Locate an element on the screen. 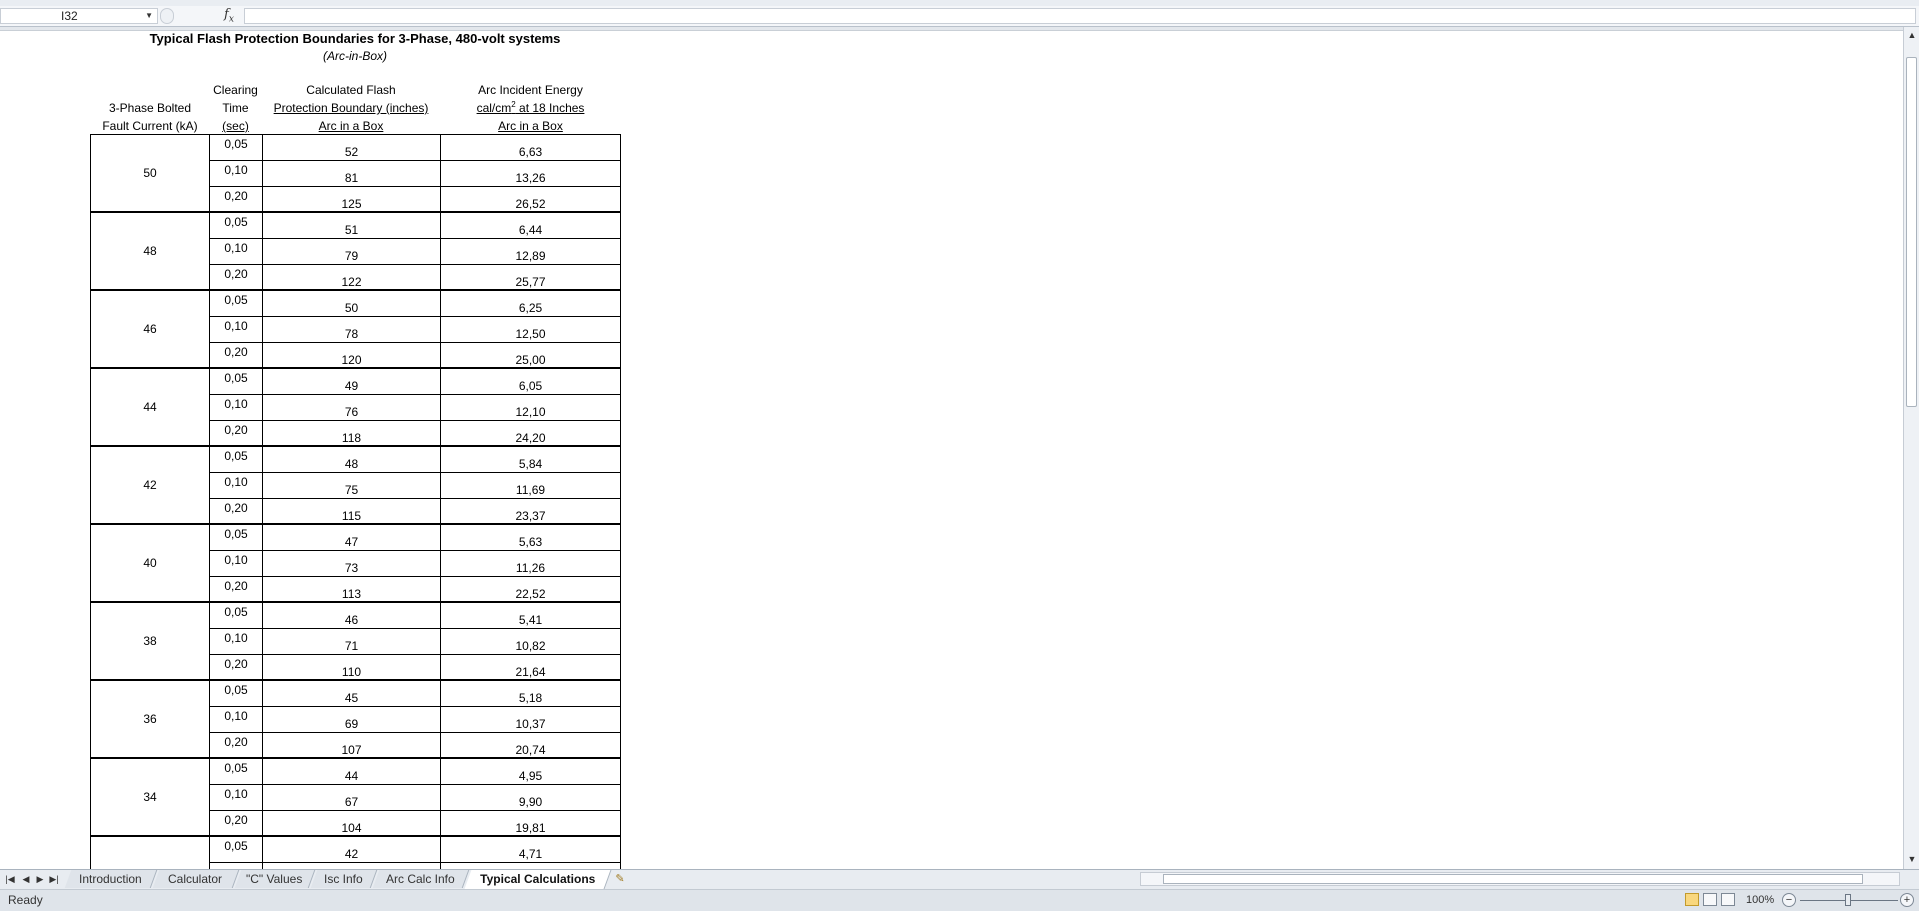  boundary-cell: 52 is located at coordinates (352, 148).